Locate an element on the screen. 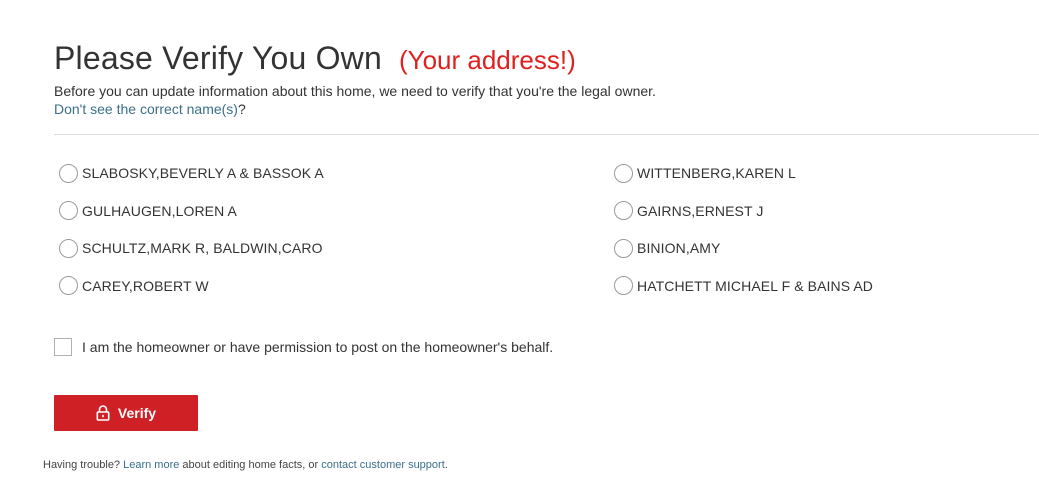 The width and height of the screenshot is (1039, 486). contact-support-link: contact customer support is located at coordinates (383, 465).